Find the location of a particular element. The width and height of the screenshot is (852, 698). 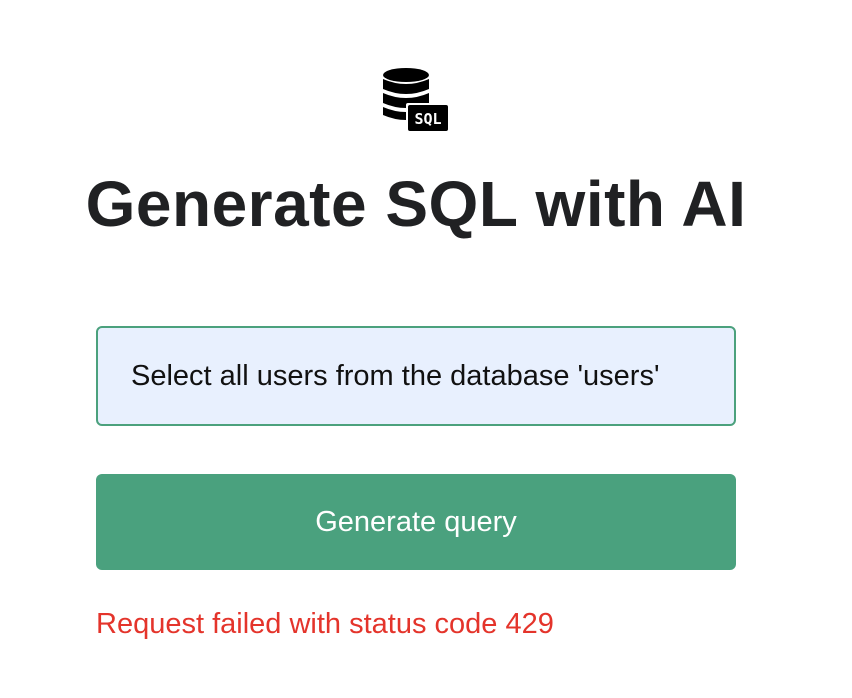

database-sql-icon: SQL is located at coordinates (415, 99).